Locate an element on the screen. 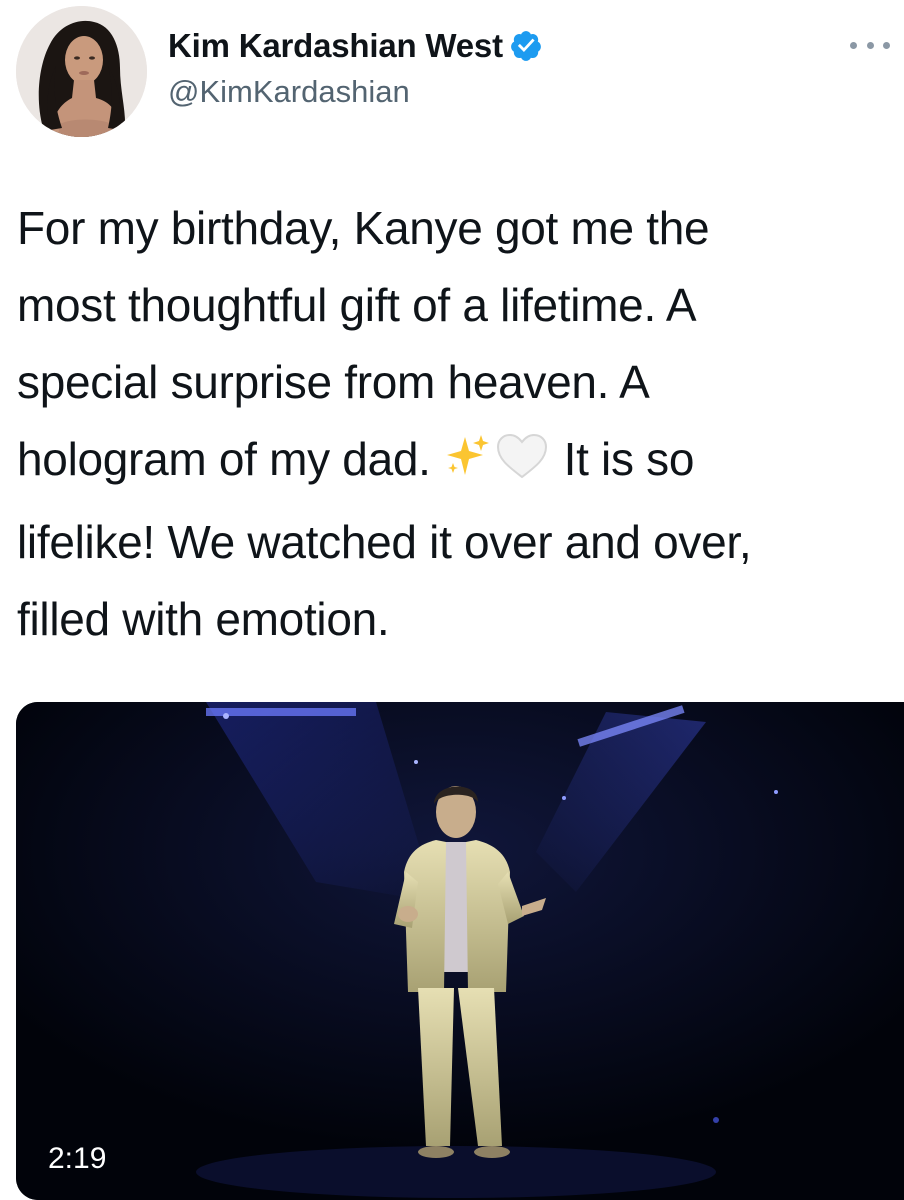 This screenshot has height=1200, width=904. tweet-text-line: filled with emotion. is located at coordinates (203, 619).